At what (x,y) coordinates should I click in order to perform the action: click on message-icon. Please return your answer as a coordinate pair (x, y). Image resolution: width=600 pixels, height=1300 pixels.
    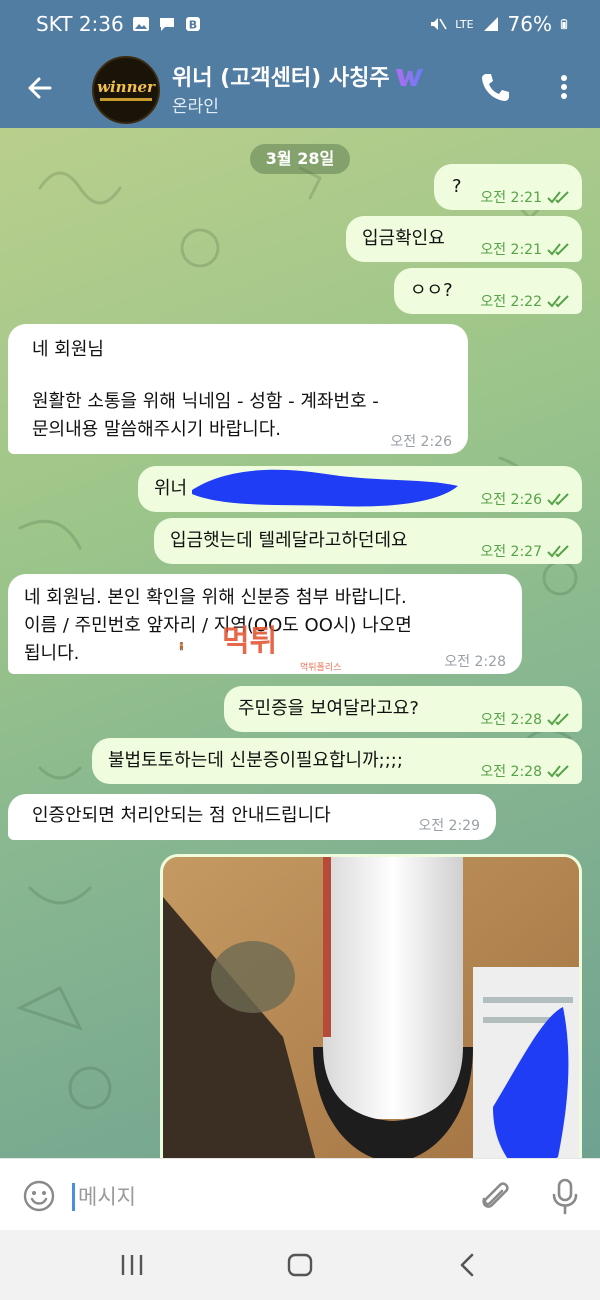
    Looking at the image, I should click on (166, 24).